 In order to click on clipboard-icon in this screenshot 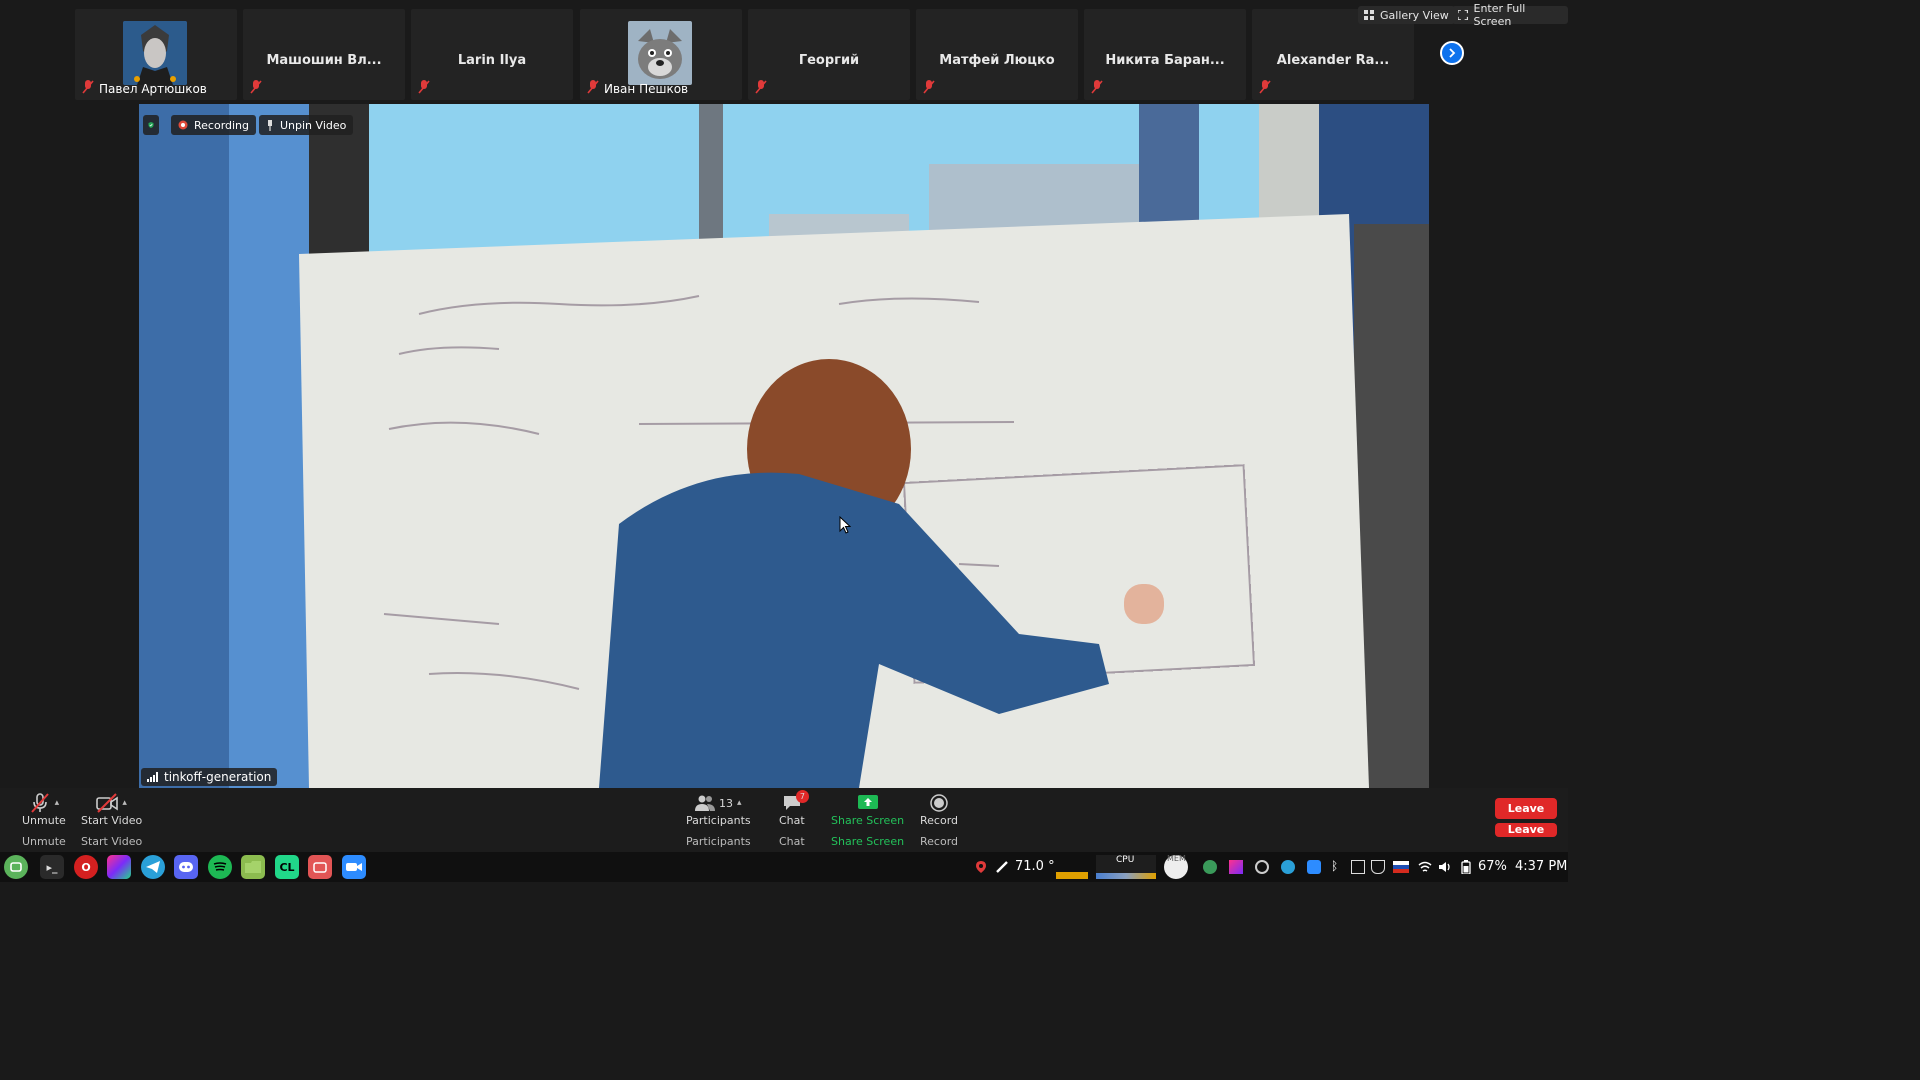, I will do `click(1358, 867)`.